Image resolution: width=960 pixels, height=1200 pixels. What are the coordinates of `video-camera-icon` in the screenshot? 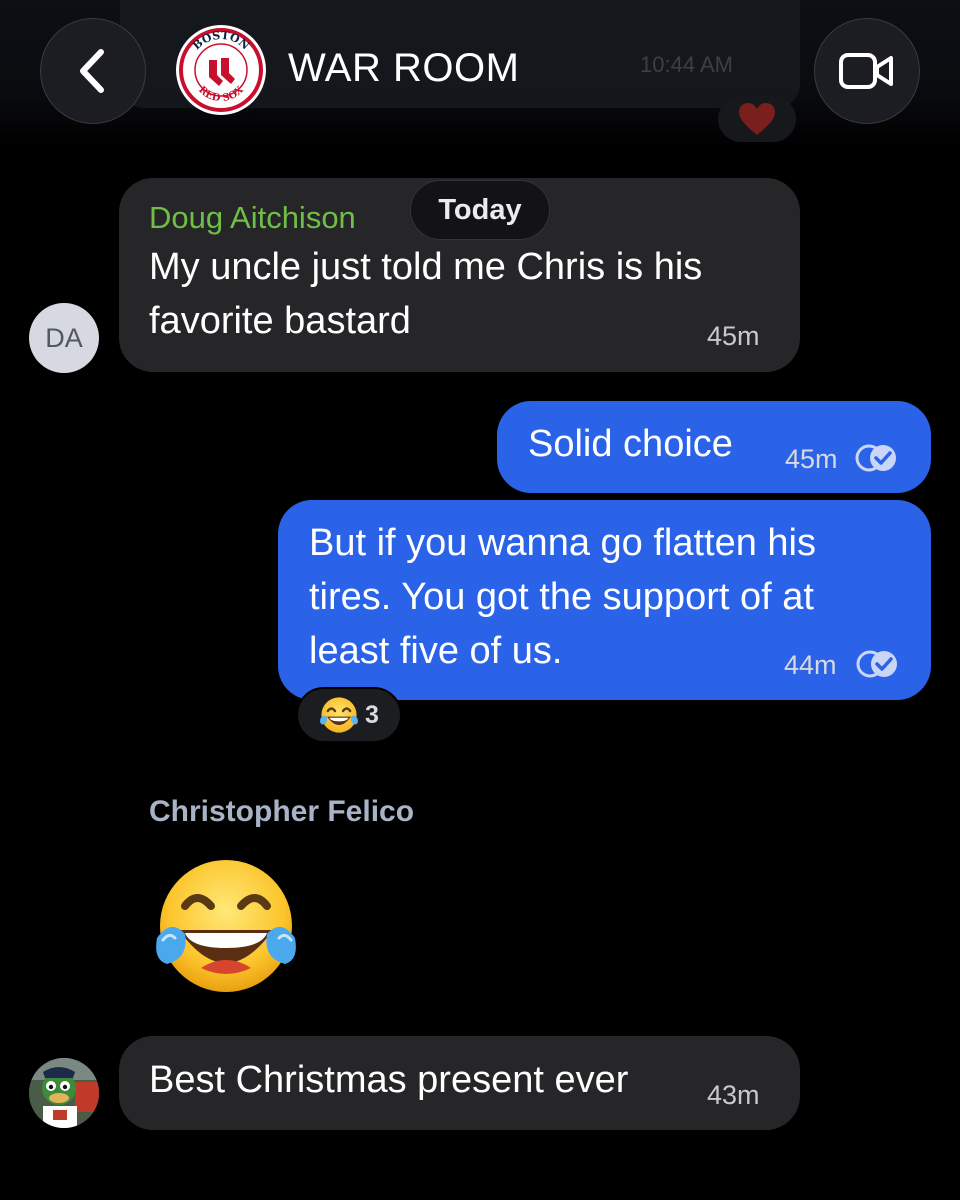 It's located at (866, 71).